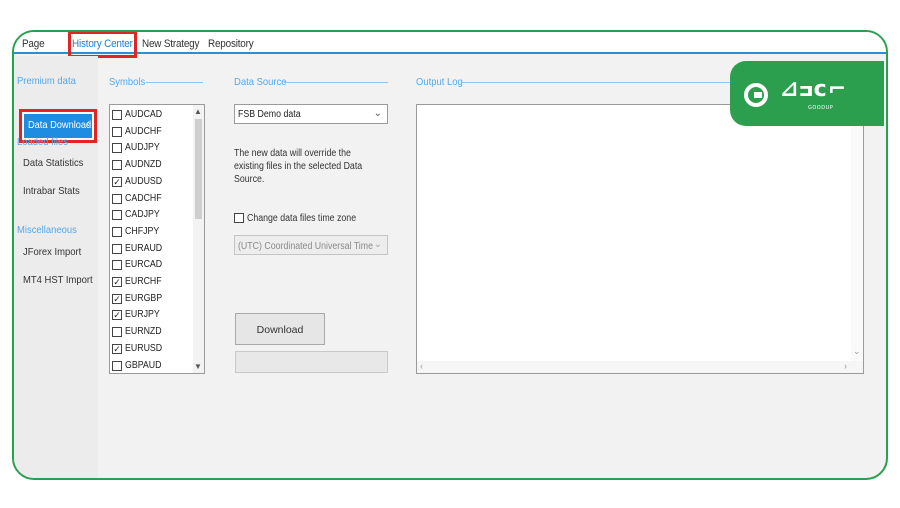 This screenshot has width=900, height=508. I want to click on sidebar-item-label: Data Download, so click(60, 125).